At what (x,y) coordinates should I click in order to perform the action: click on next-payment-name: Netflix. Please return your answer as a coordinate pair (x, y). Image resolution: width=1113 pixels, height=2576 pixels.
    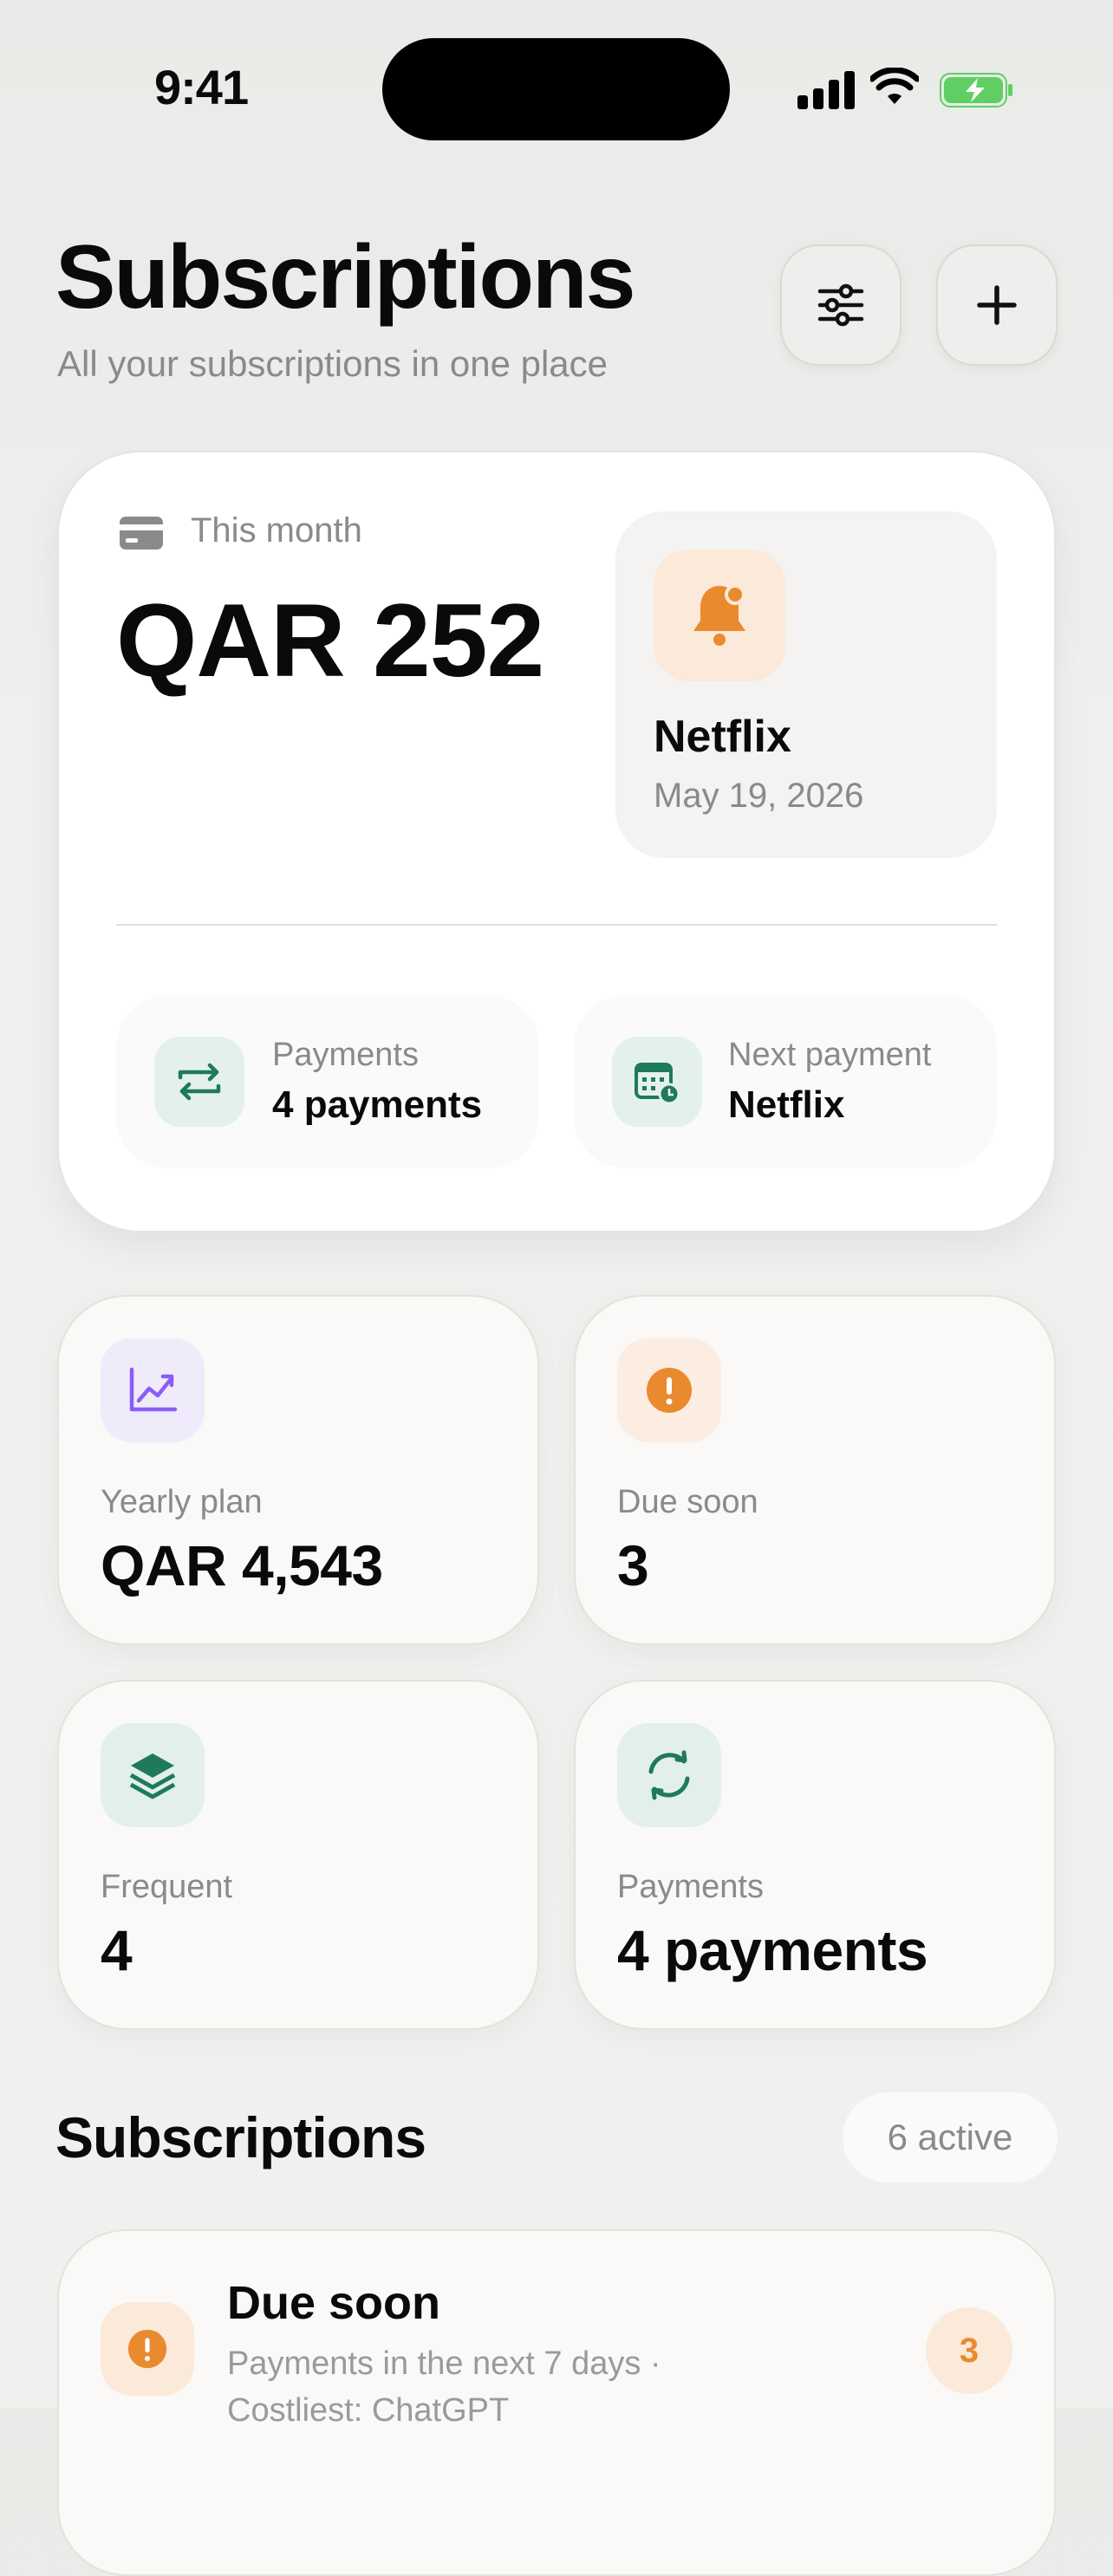
    Looking at the image, I should click on (722, 737).